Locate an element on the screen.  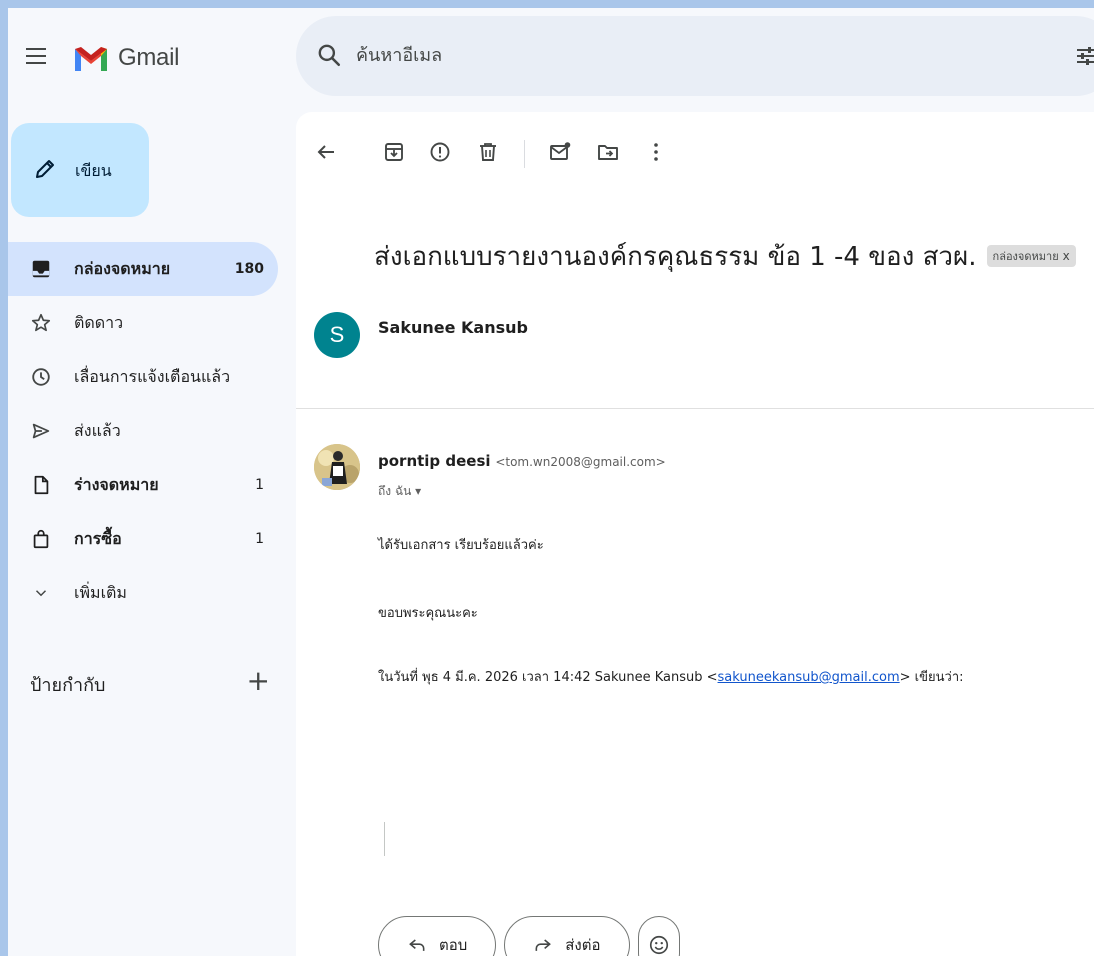
profile-photo-icon is located at coordinates (337, 467).